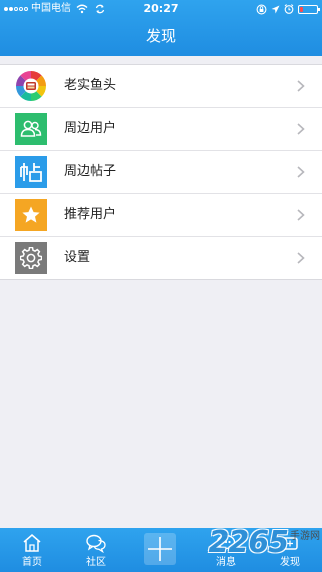 Image resolution: width=322 pixels, height=572 pixels. What do you see at coordinates (90, 171) in the screenshot?
I see `menu-item-label: 周边帖子` at bounding box center [90, 171].